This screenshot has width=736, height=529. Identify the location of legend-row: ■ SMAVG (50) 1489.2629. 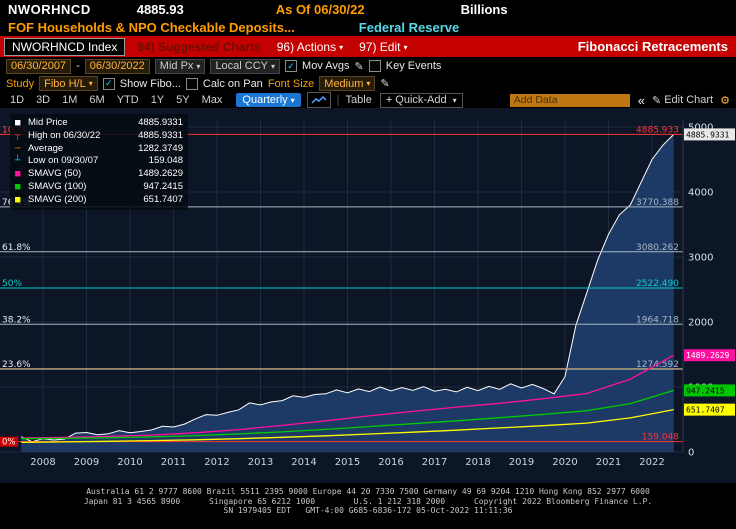
(99, 174).